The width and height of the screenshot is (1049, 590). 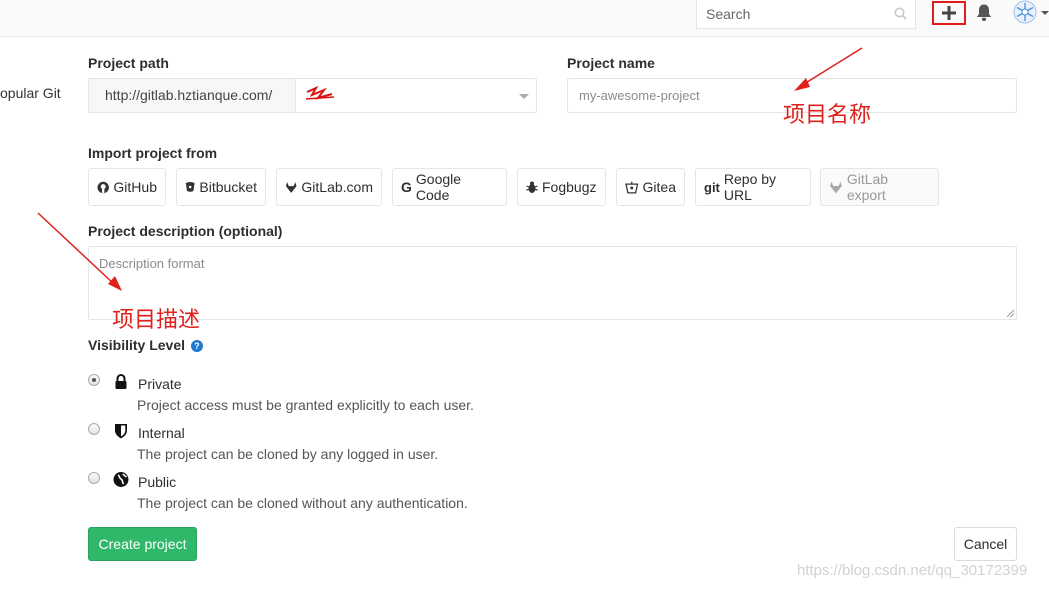 I want to click on lock-icon, so click(x=121, y=381).